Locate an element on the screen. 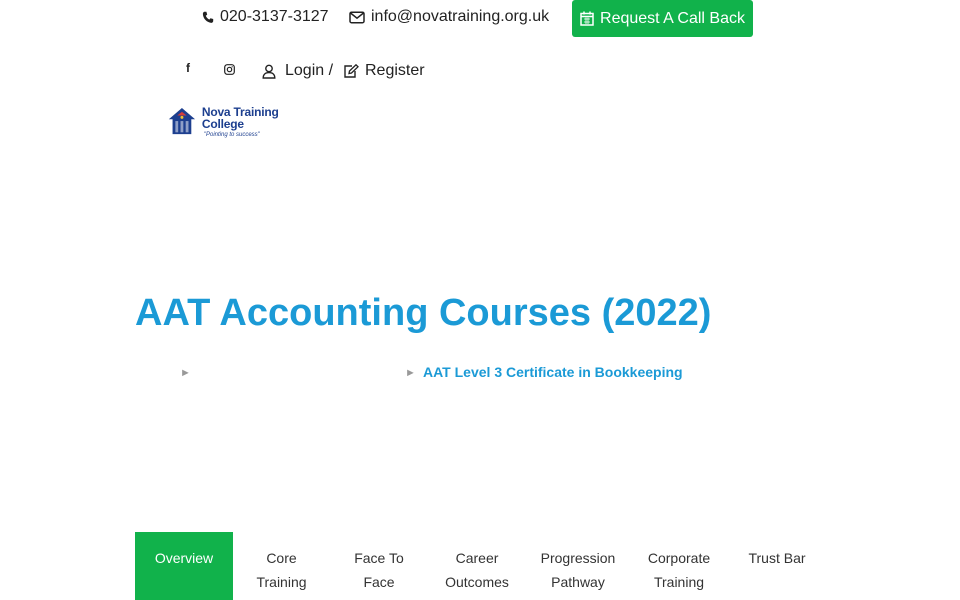 This screenshot has width=960, height=600. tab-face-to-face: Face To Face is located at coordinates (379, 566).